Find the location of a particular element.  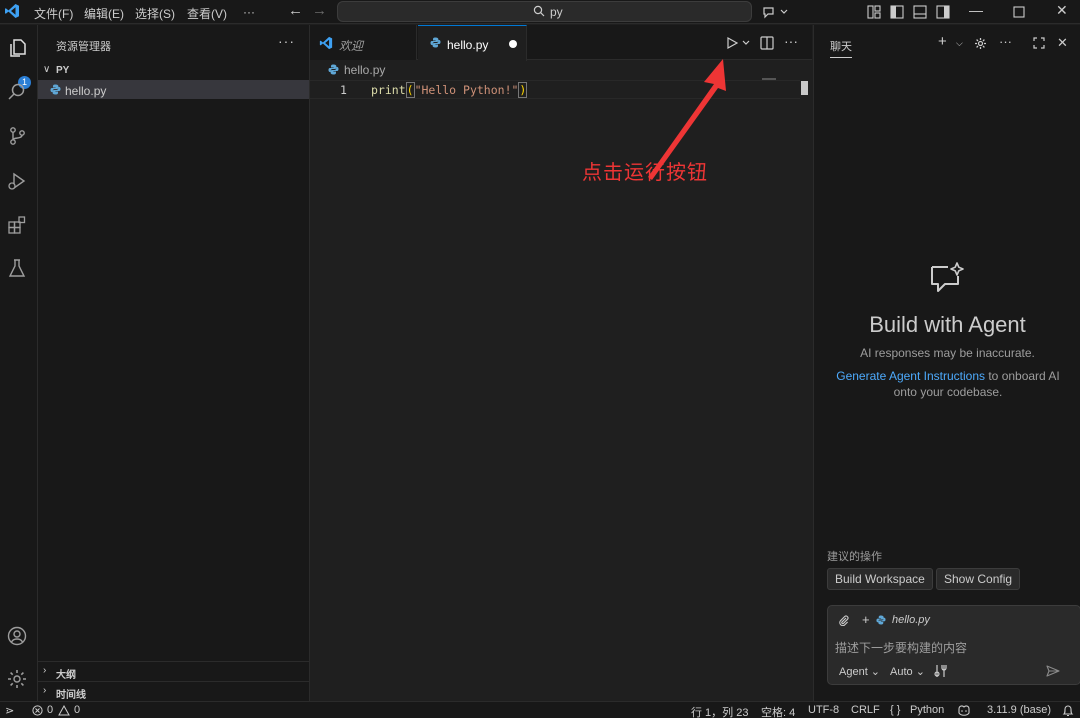

editor-tabs: 欢迎 hello.py ··· is located at coordinates (561, 43).